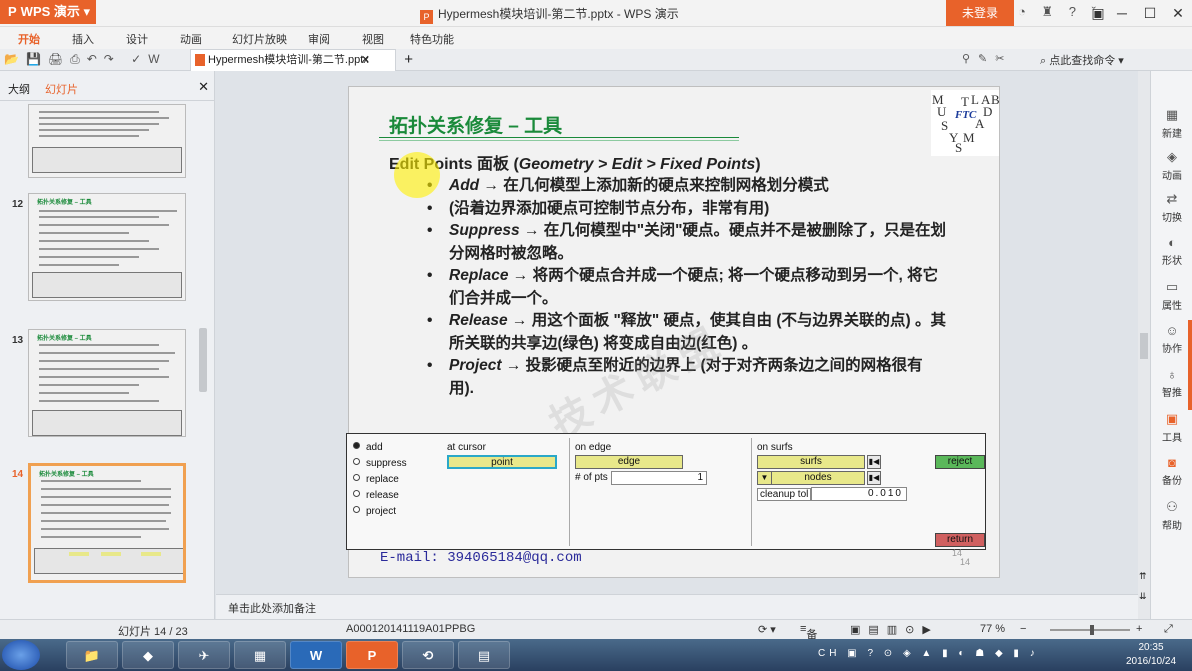 This screenshot has height=671, width=1192. Describe the element at coordinates (203, 360) in the screenshot. I see `thumbs-scrollbar` at that location.